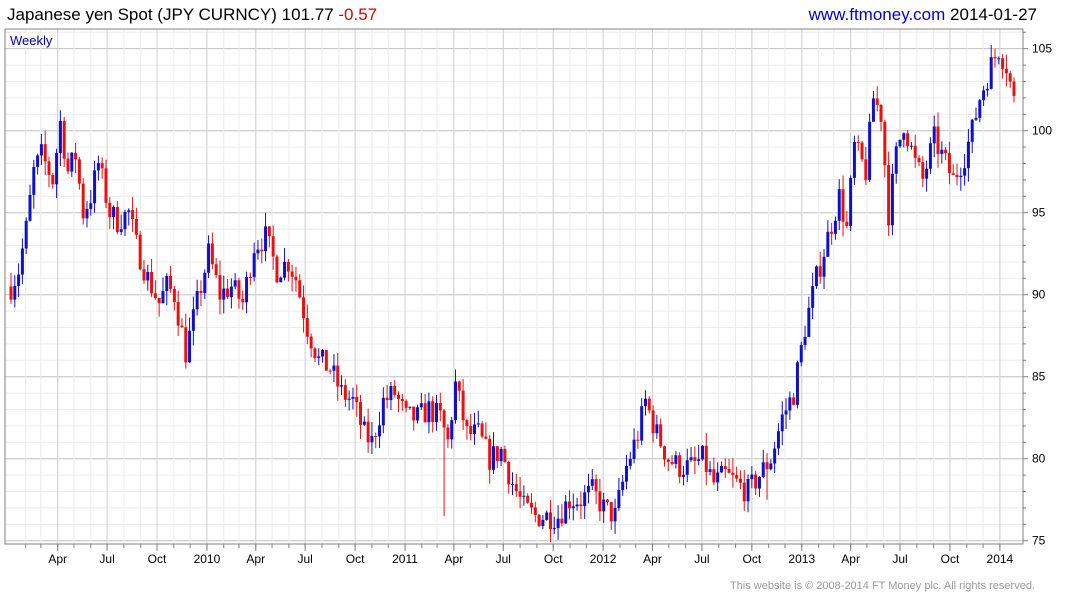 This screenshot has height=600, width=1075. I want to click on y-tick-label: 105, so click(1042, 49).